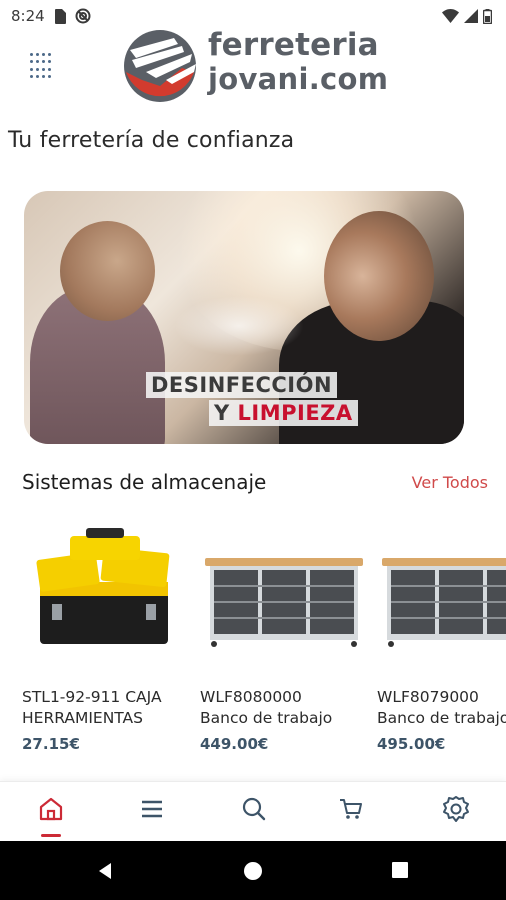 The image size is (506, 900). Describe the element at coordinates (107, 271) in the screenshot. I see `banner-girl-head` at that location.